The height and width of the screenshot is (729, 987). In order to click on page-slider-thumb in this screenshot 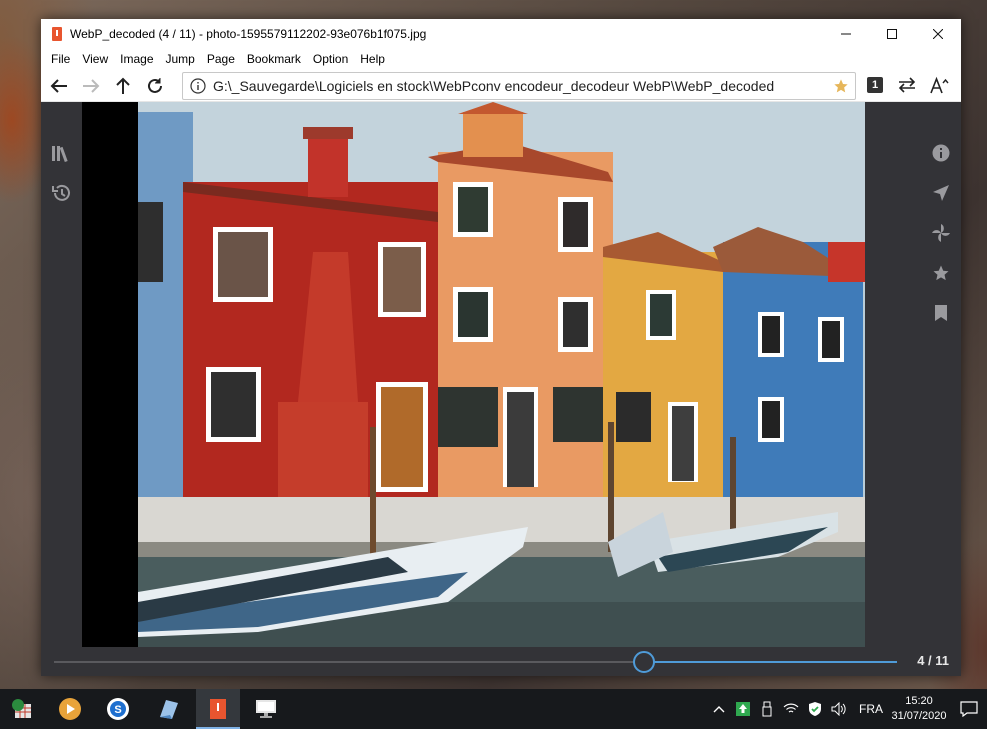, I will do `click(644, 662)`.